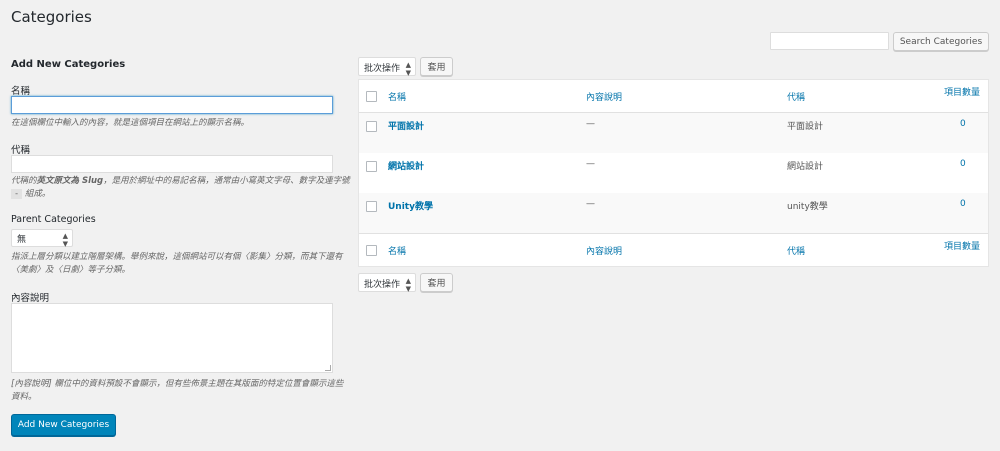 This screenshot has height=451, width=1000. What do you see at coordinates (24, 181) in the screenshot?
I see `slug-desc-text: 代稱的` at bounding box center [24, 181].